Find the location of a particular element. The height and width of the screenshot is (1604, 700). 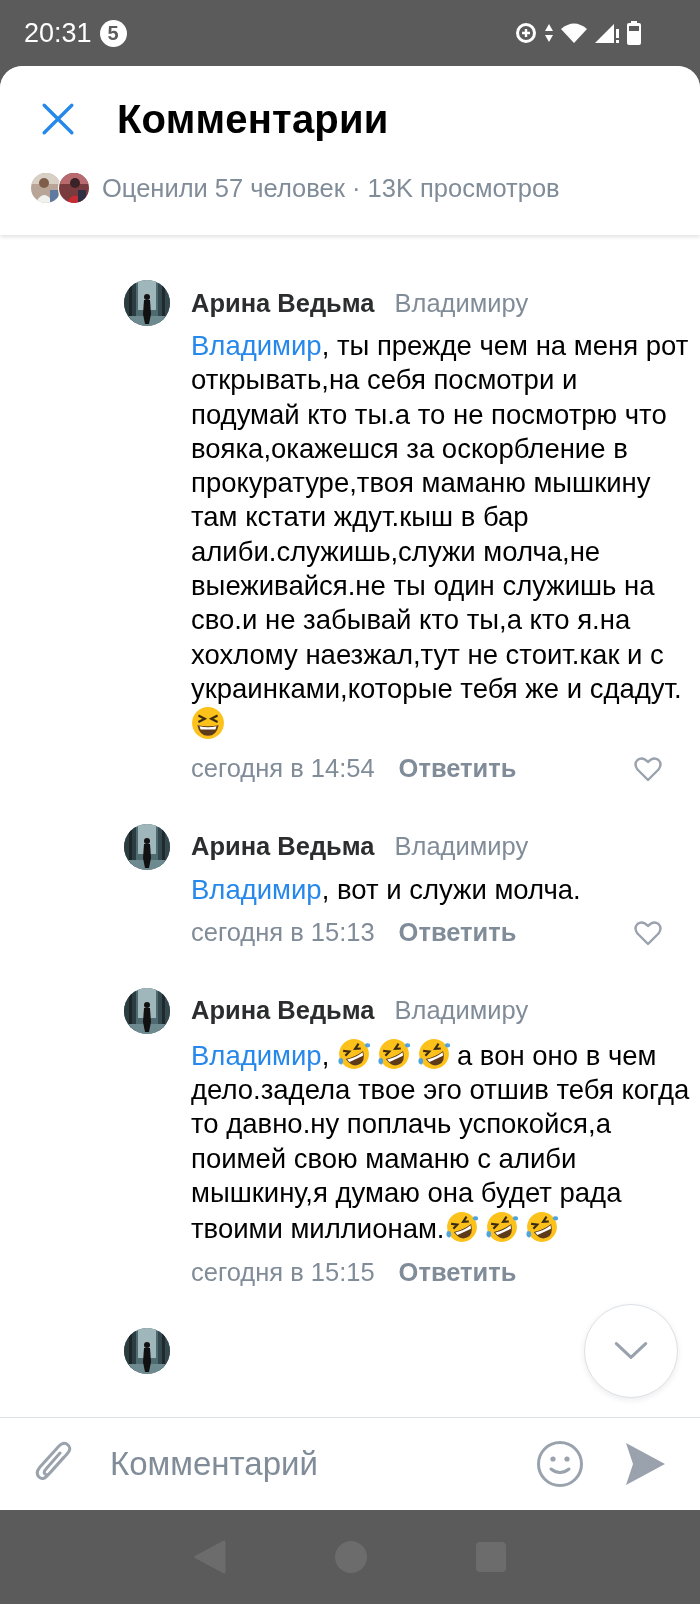

comment-time: сегодня в 15:13 is located at coordinates (283, 933).